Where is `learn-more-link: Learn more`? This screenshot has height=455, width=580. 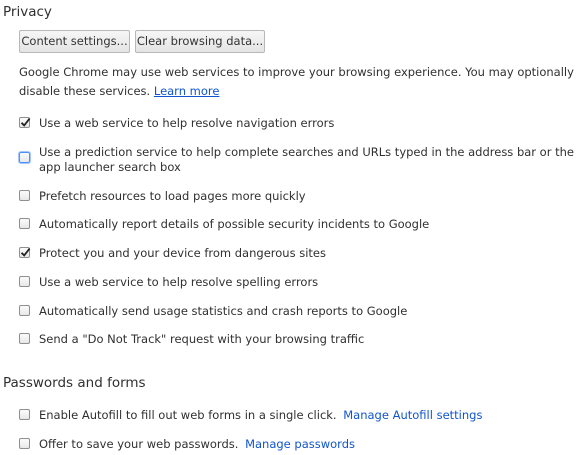 learn-more-link: Learn more is located at coordinates (187, 91).